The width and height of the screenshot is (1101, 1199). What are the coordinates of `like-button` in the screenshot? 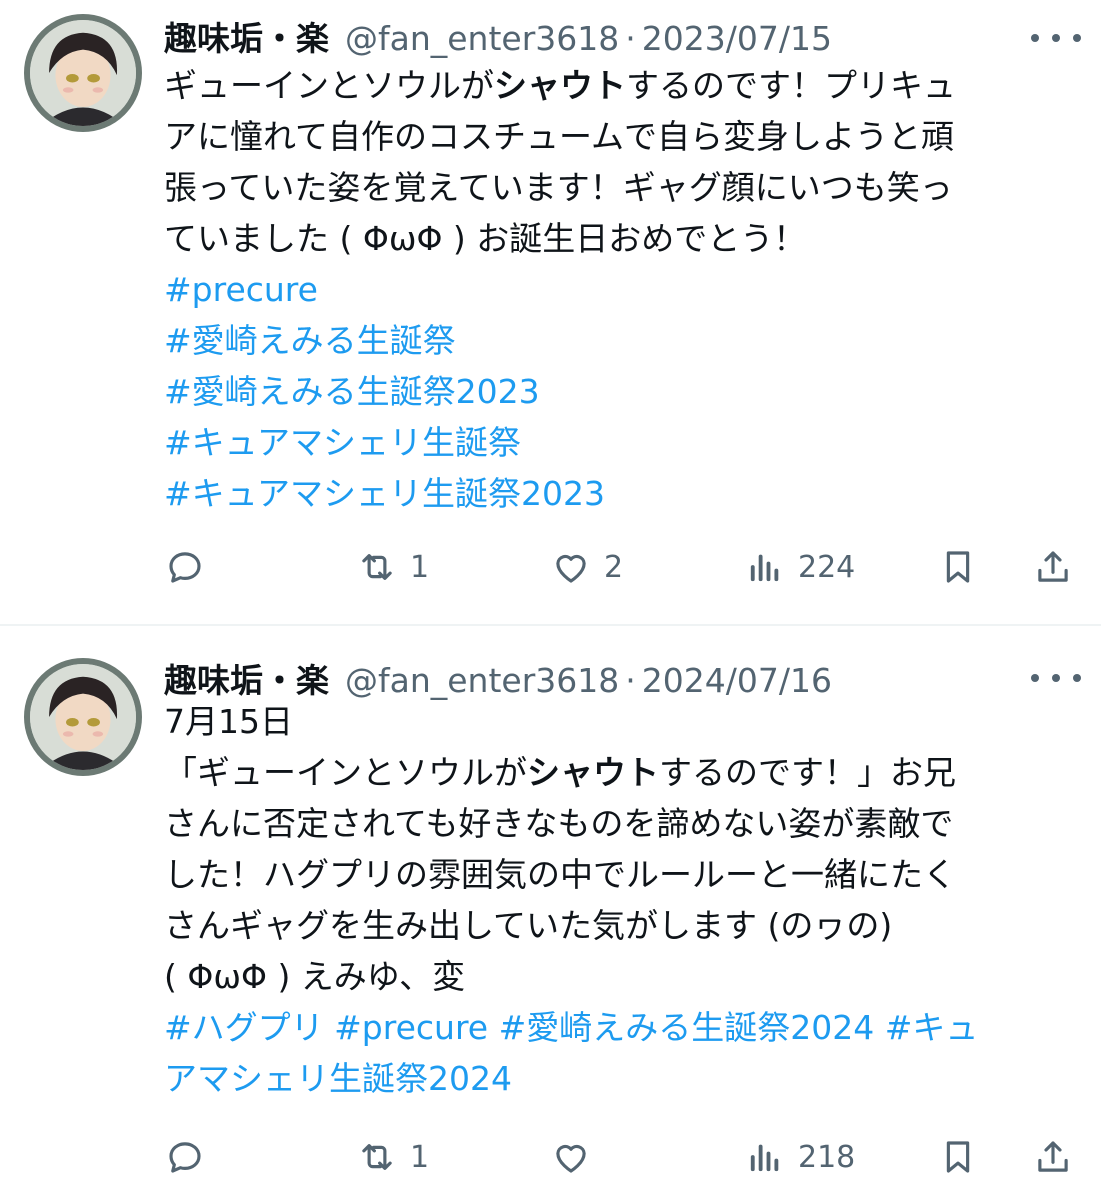 It's located at (577, 1157).